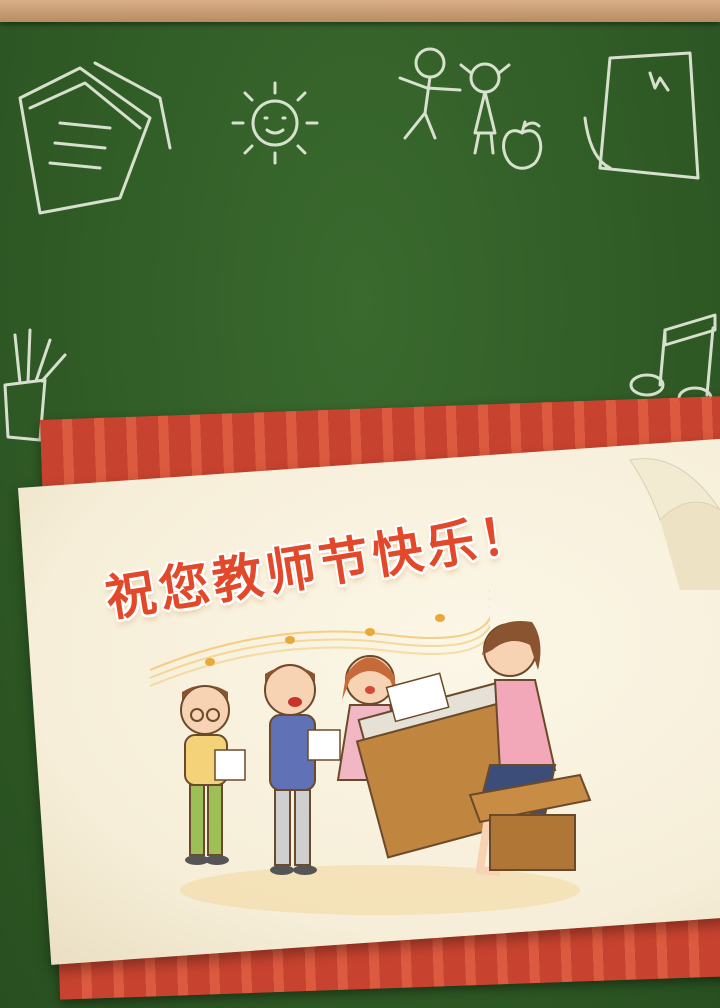 The width and height of the screenshot is (720, 1008). I want to click on child-singing, so click(302, 769).